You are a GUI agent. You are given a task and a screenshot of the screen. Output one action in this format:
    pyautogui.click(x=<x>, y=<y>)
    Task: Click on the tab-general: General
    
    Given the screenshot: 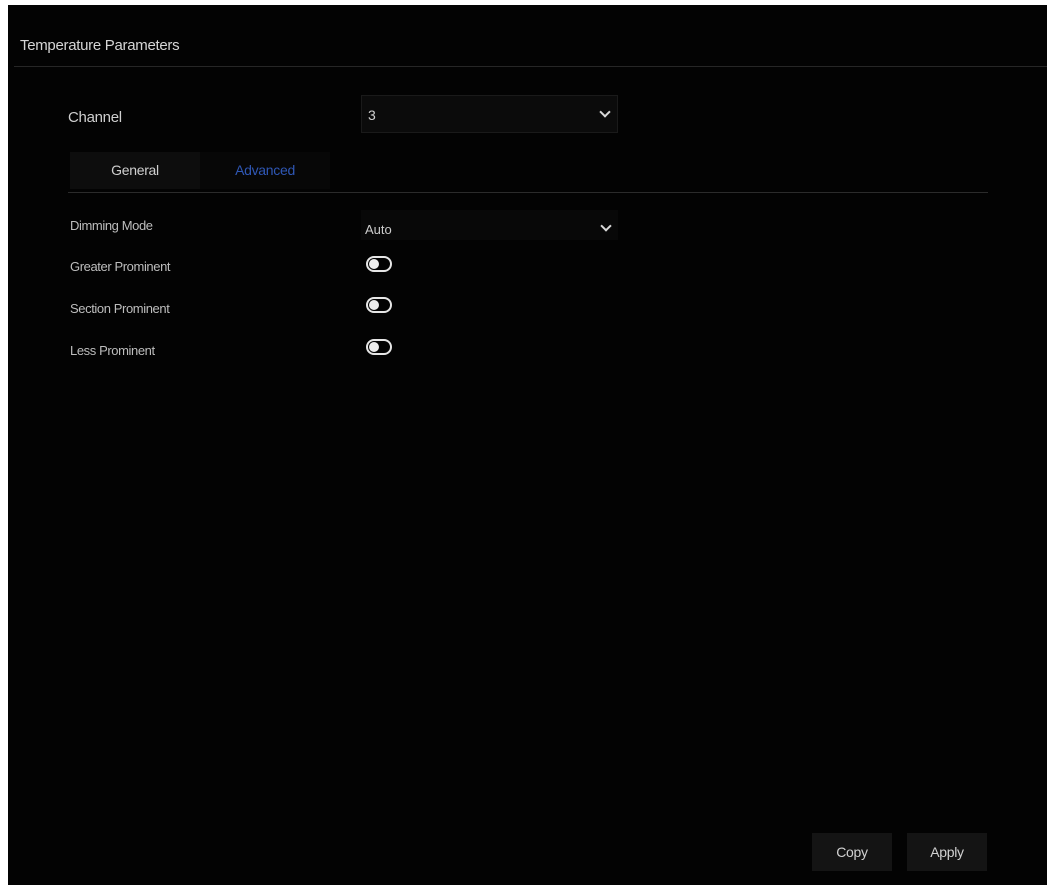 What is the action you would take?
    pyautogui.click(x=135, y=170)
    